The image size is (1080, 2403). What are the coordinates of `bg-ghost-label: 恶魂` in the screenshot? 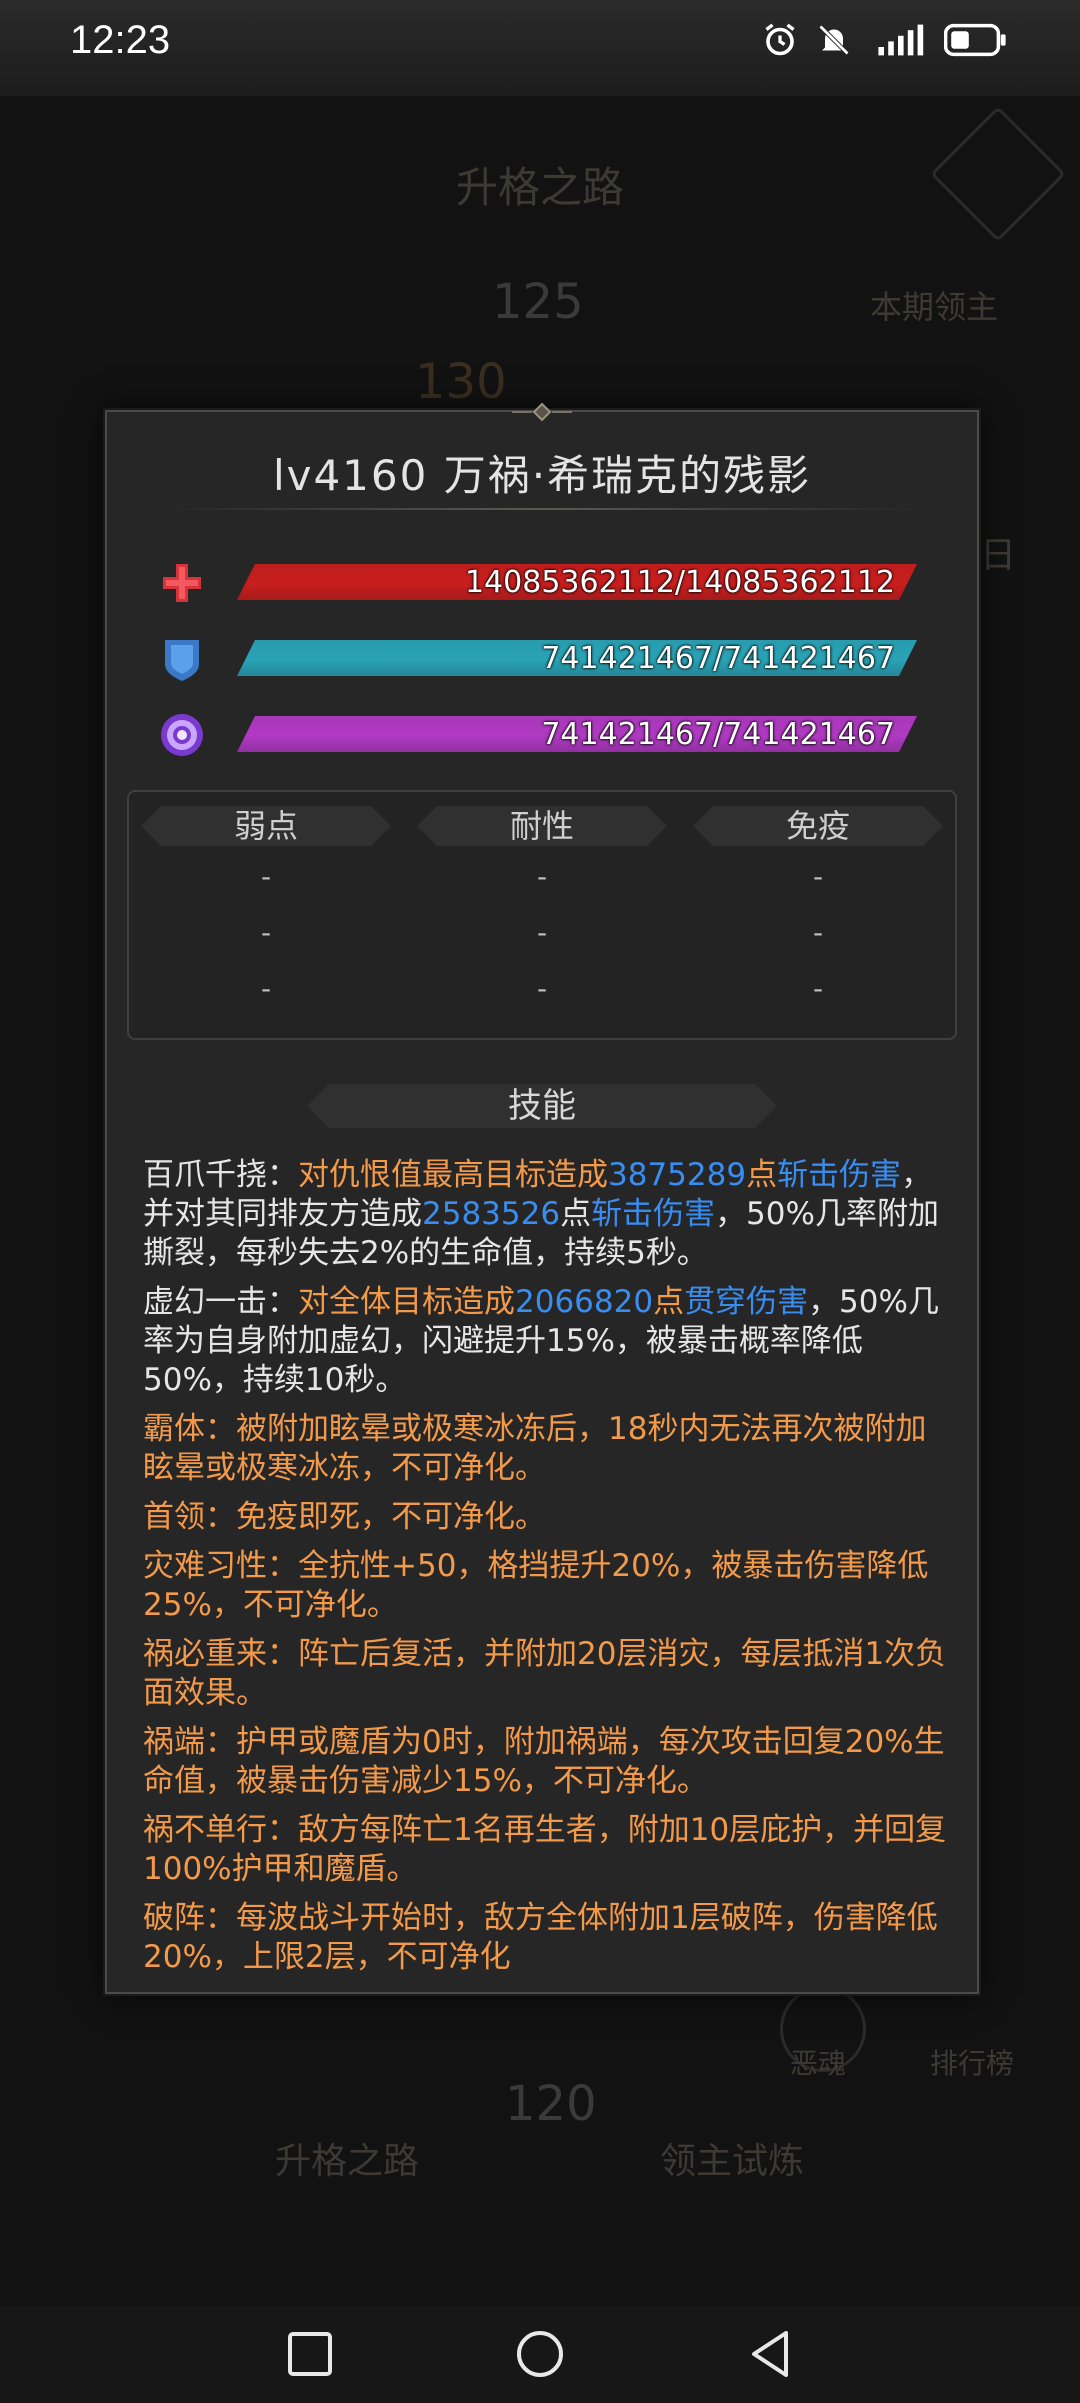 It's located at (818, 2062).